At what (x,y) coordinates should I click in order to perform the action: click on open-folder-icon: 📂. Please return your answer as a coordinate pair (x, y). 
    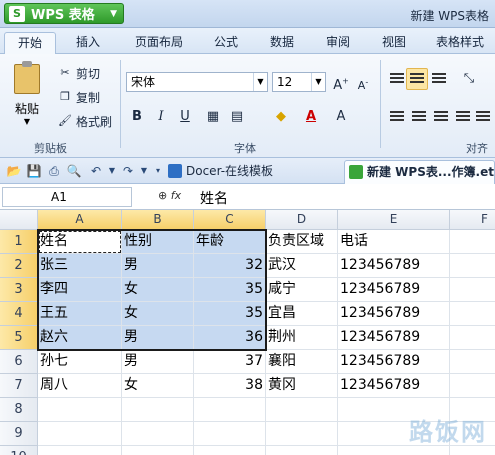
    Looking at the image, I should click on (14, 171).